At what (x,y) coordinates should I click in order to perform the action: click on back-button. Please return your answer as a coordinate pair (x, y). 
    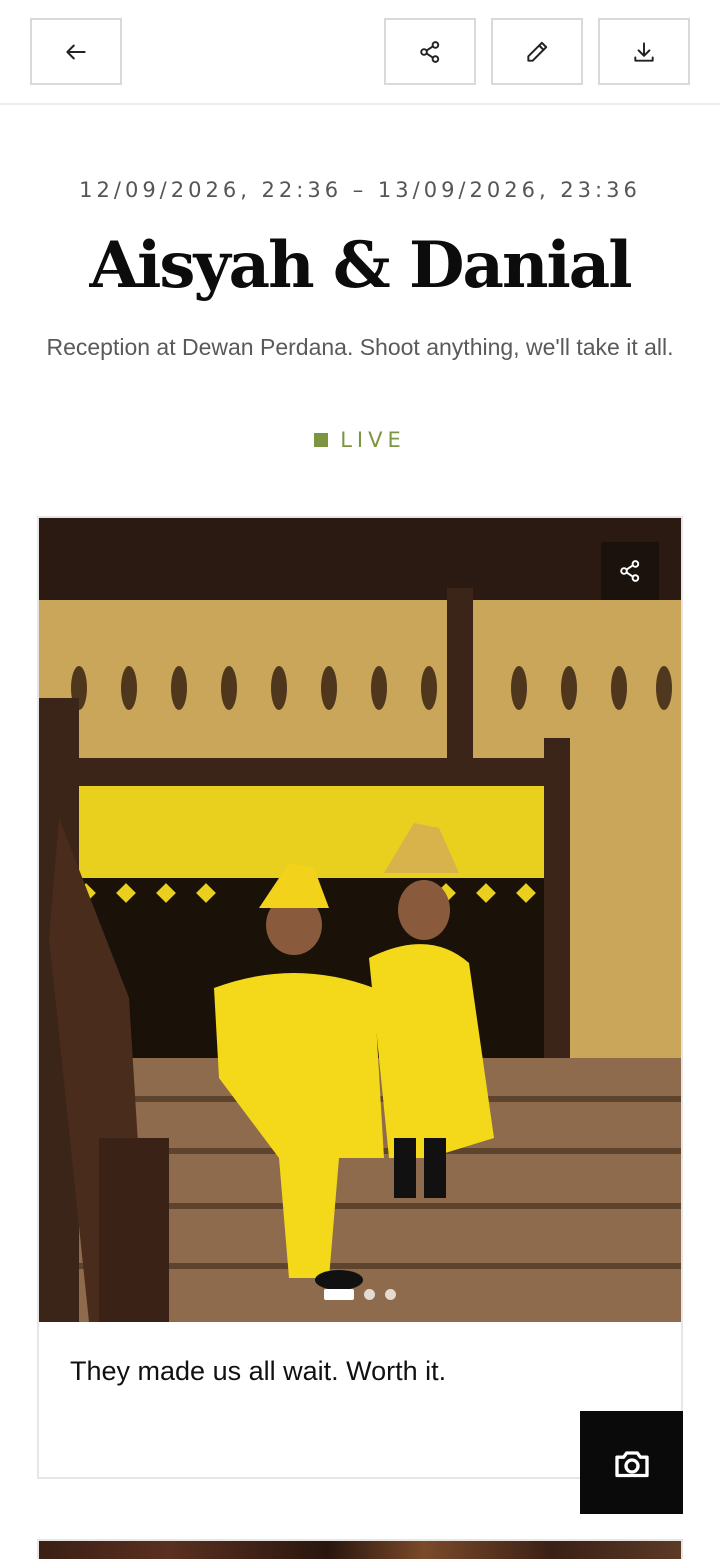
    Looking at the image, I should click on (76, 51).